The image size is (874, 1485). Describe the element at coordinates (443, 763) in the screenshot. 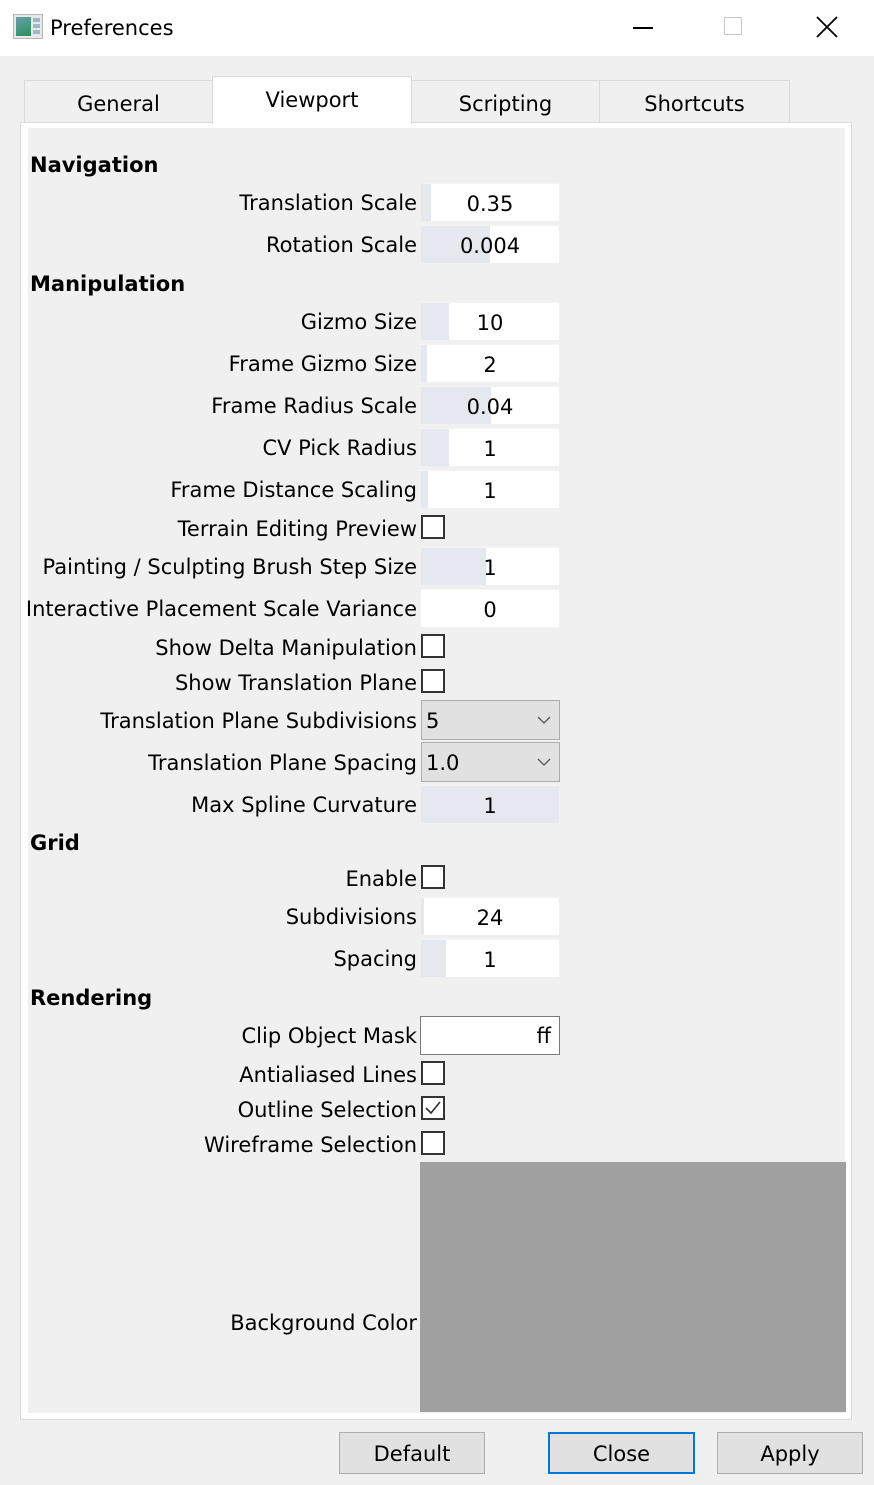

I see `dropdown-value: 1.0` at that location.